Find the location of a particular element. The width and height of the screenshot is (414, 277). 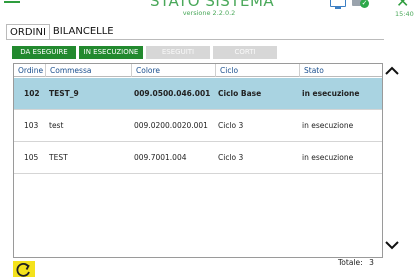

chevron-down-icon is located at coordinates (392, 245).